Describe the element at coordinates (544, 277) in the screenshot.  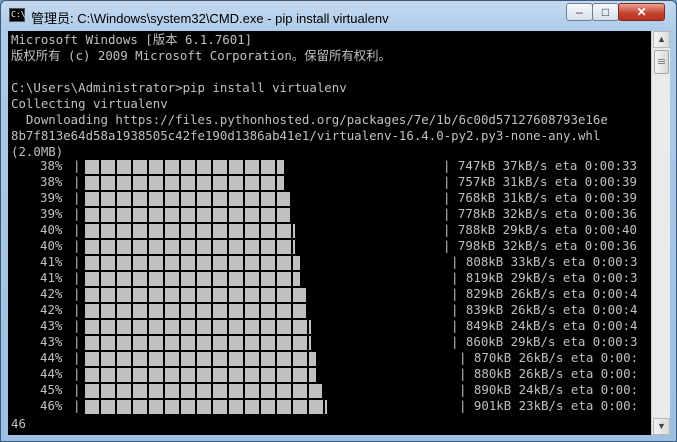
I see `progress-stats: | 819kB 29kB/s eta 0:00:3` at that location.